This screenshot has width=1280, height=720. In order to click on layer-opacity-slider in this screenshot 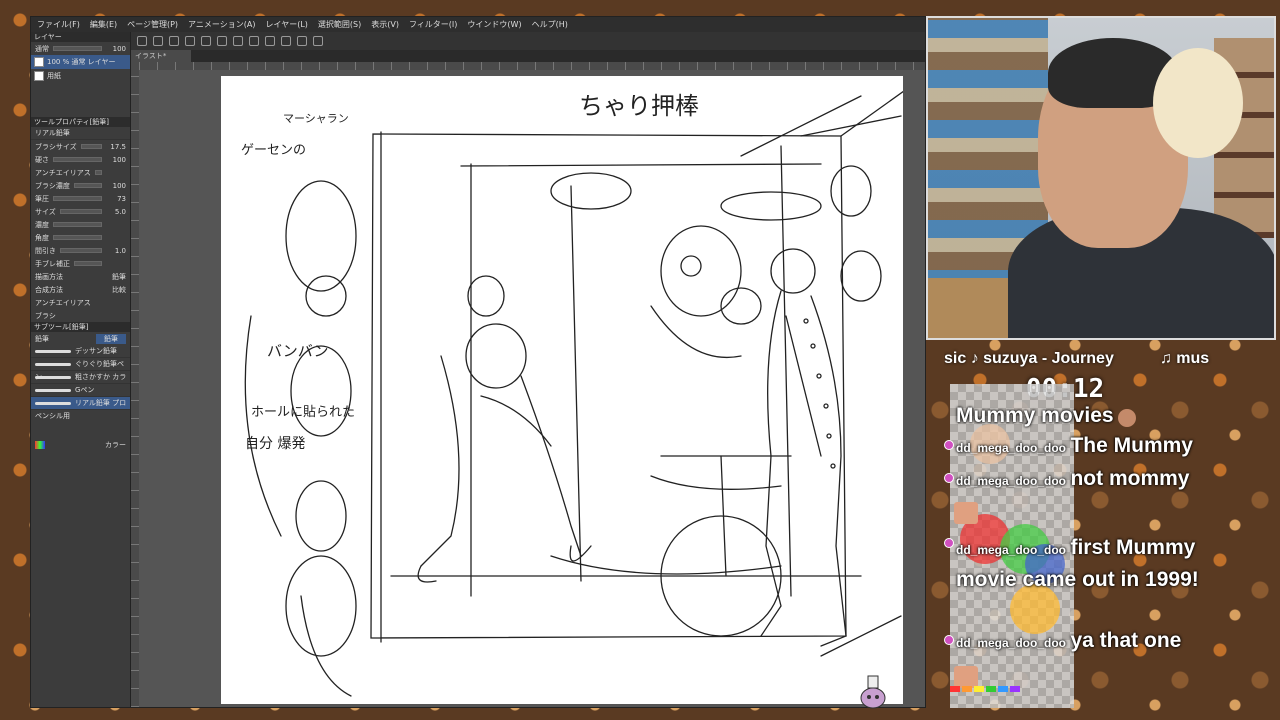, I will do `click(77, 48)`.